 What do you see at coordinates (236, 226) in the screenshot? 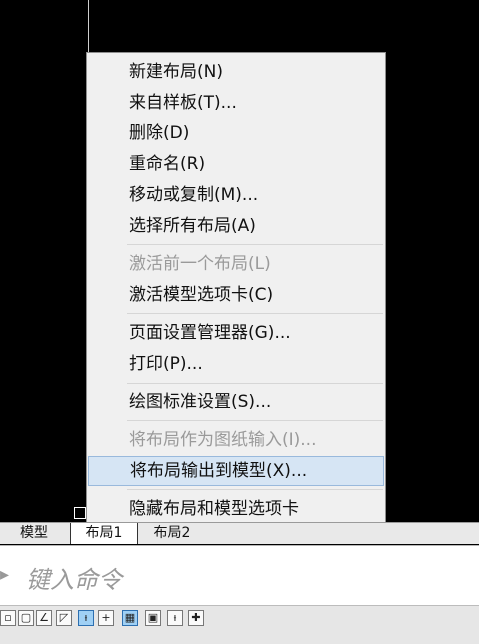
I see `menu-item-select-all-layouts: 选择所有布局(A)` at bounding box center [236, 226].